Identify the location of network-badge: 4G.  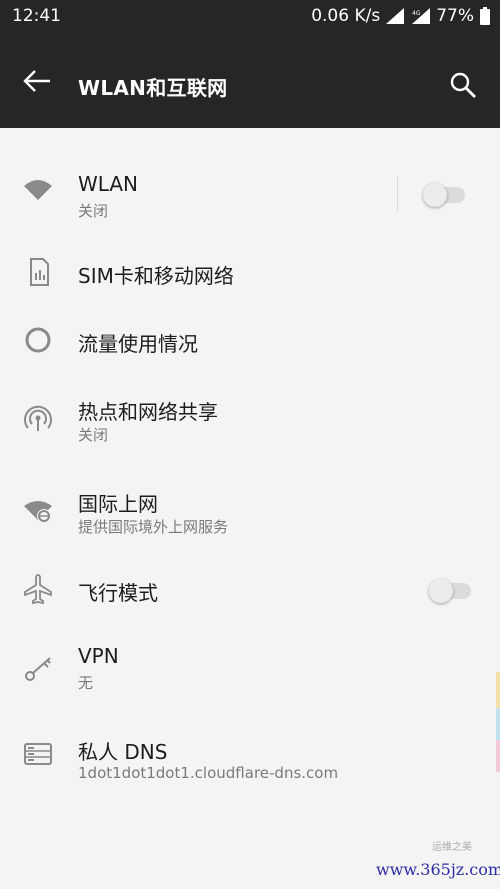
(416, 13).